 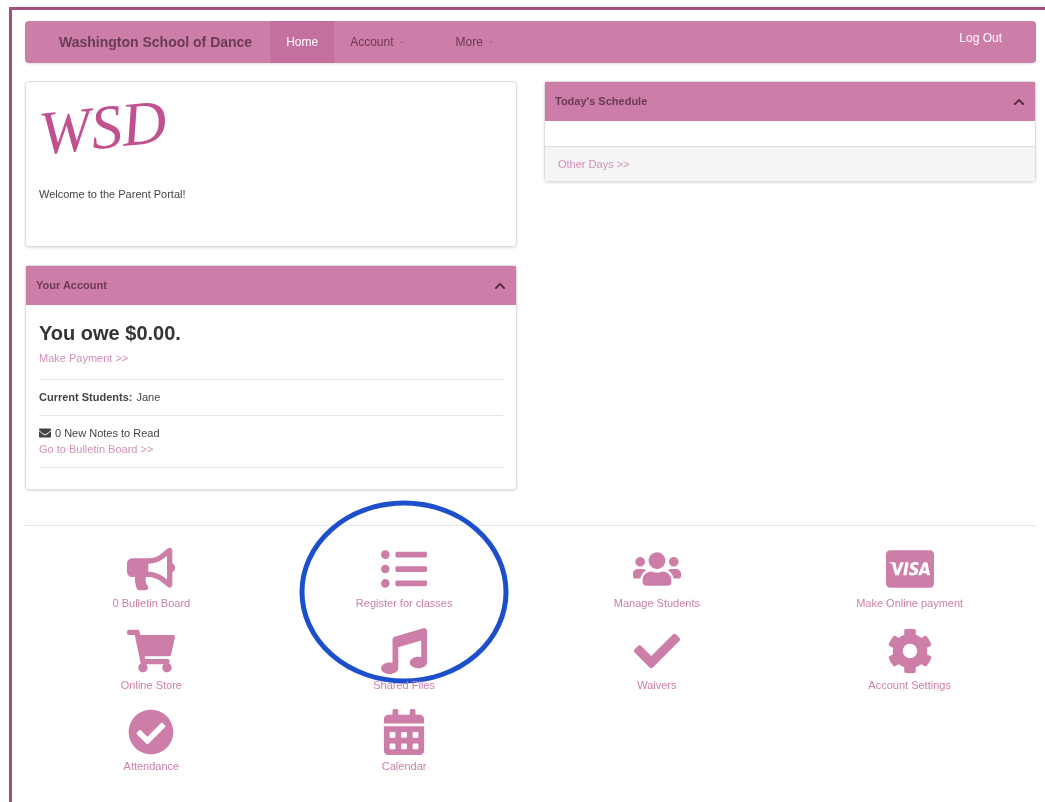 I want to click on nav-tab: Home, so click(x=302, y=42).